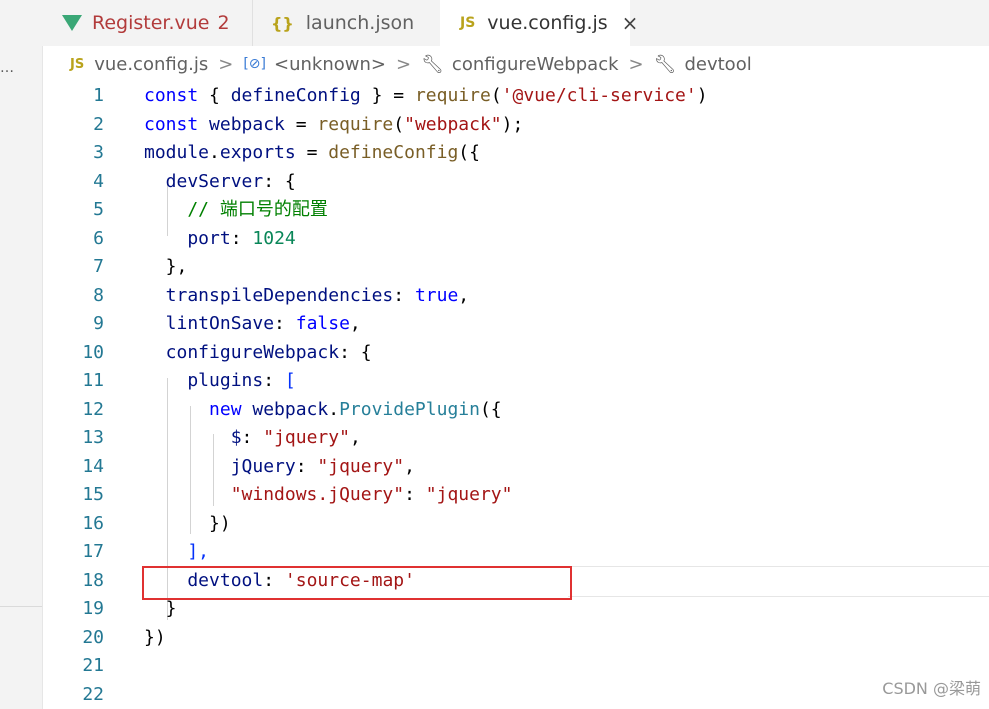  Describe the element at coordinates (387, 95) in the screenshot. I see `code-token: } =` at that location.